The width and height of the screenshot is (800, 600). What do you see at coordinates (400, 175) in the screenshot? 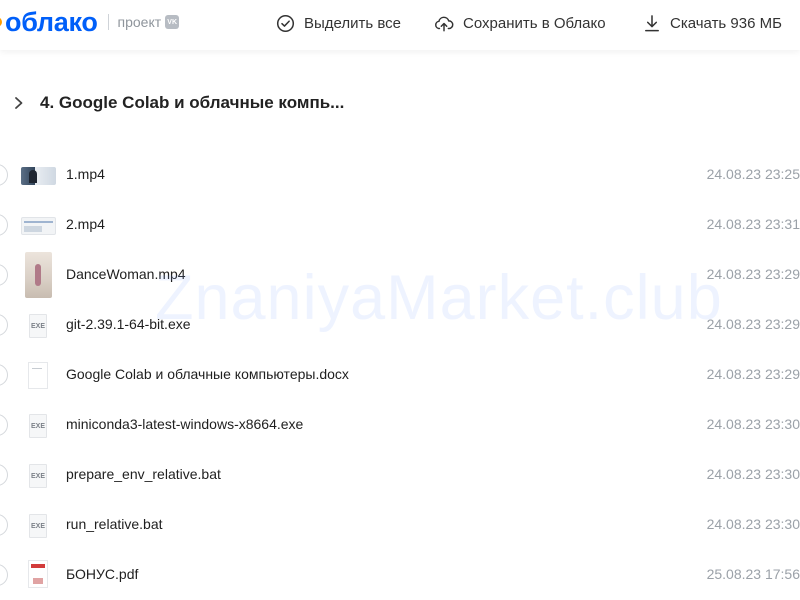
I see `file-row: 1.mp4 24.08.23 23:25` at bounding box center [400, 175].